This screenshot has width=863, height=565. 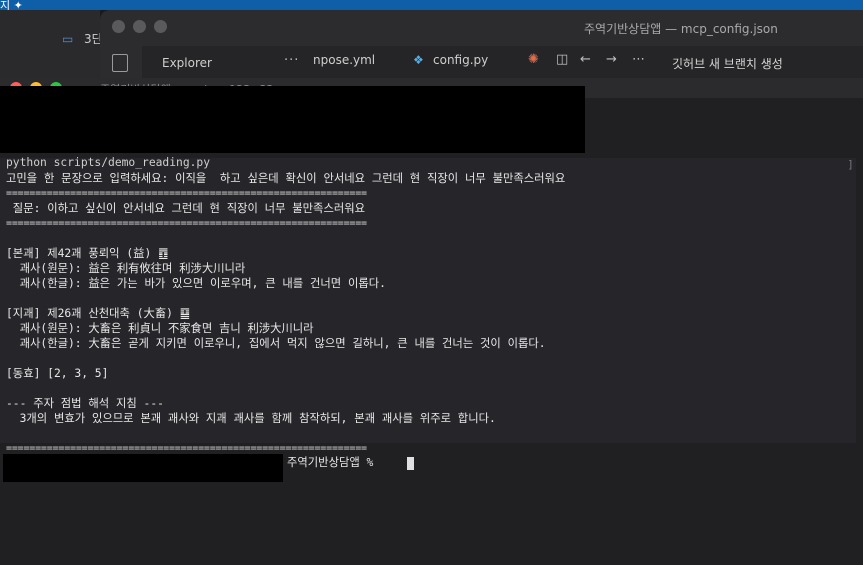 What do you see at coordinates (68, 39) in the screenshot?
I see `monitor-icon: ▭` at bounding box center [68, 39].